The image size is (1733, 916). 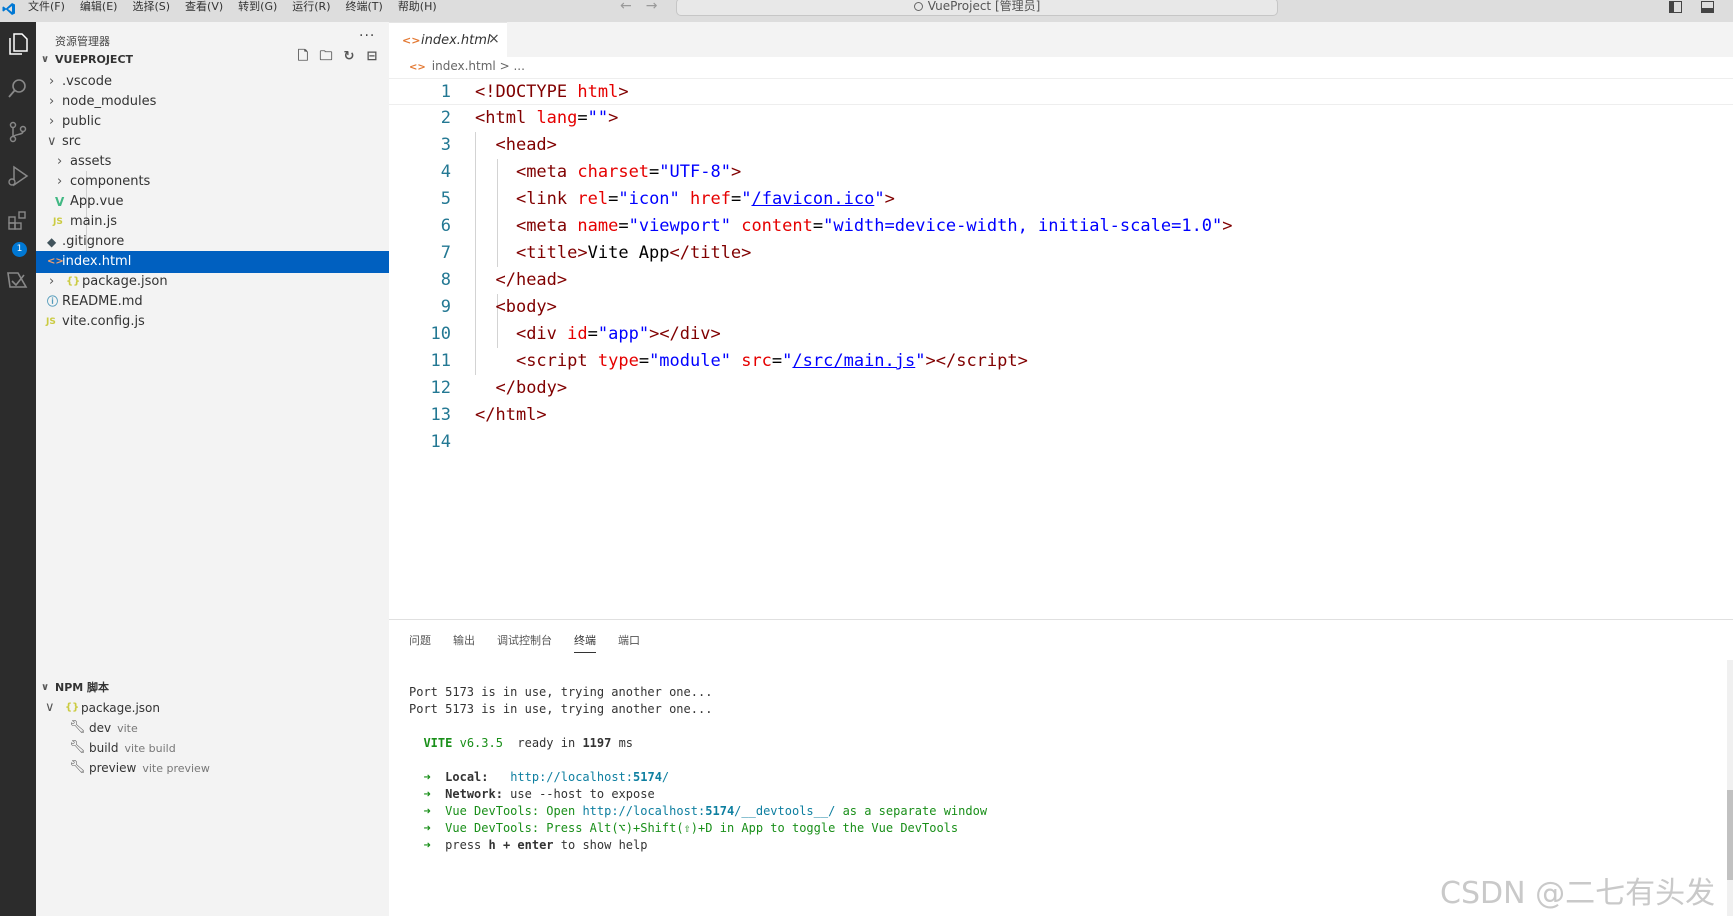 I want to click on tree-item-gitignore: ◆ .gitignore, so click(x=212, y=242).